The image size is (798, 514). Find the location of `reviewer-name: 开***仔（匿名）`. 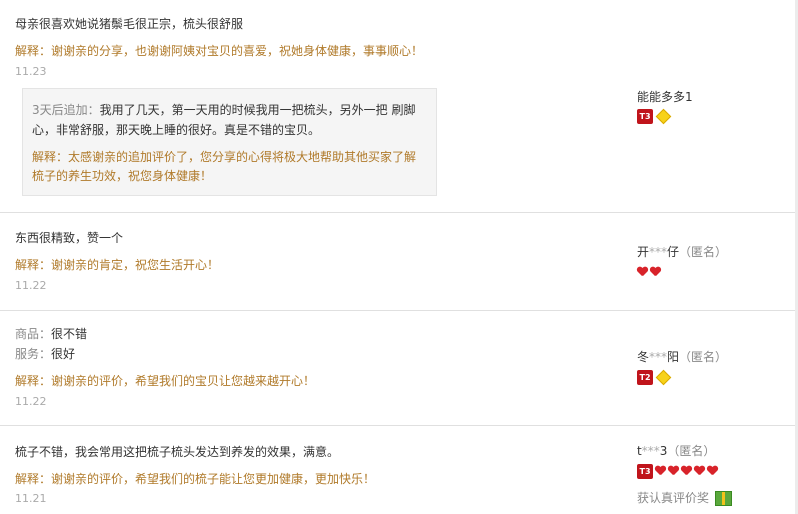

reviewer-name: 开***仔（匿名） is located at coordinates (682, 252).